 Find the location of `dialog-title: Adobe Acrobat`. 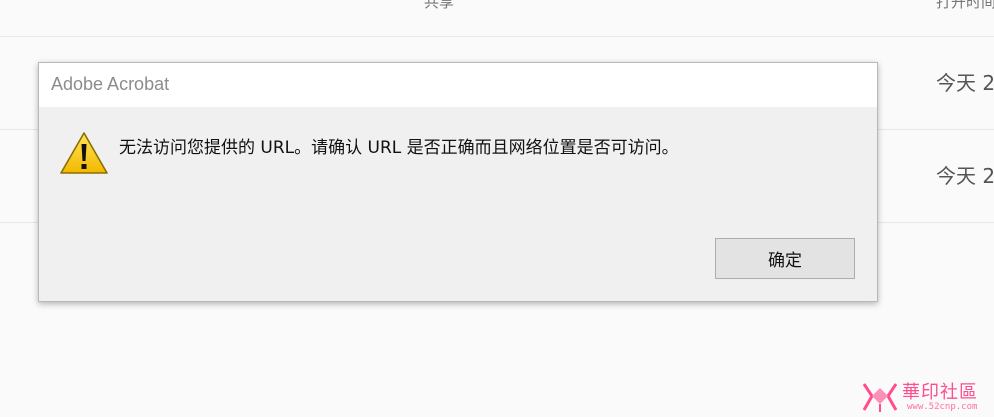

dialog-title: Adobe Acrobat is located at coordinates (110, 84).